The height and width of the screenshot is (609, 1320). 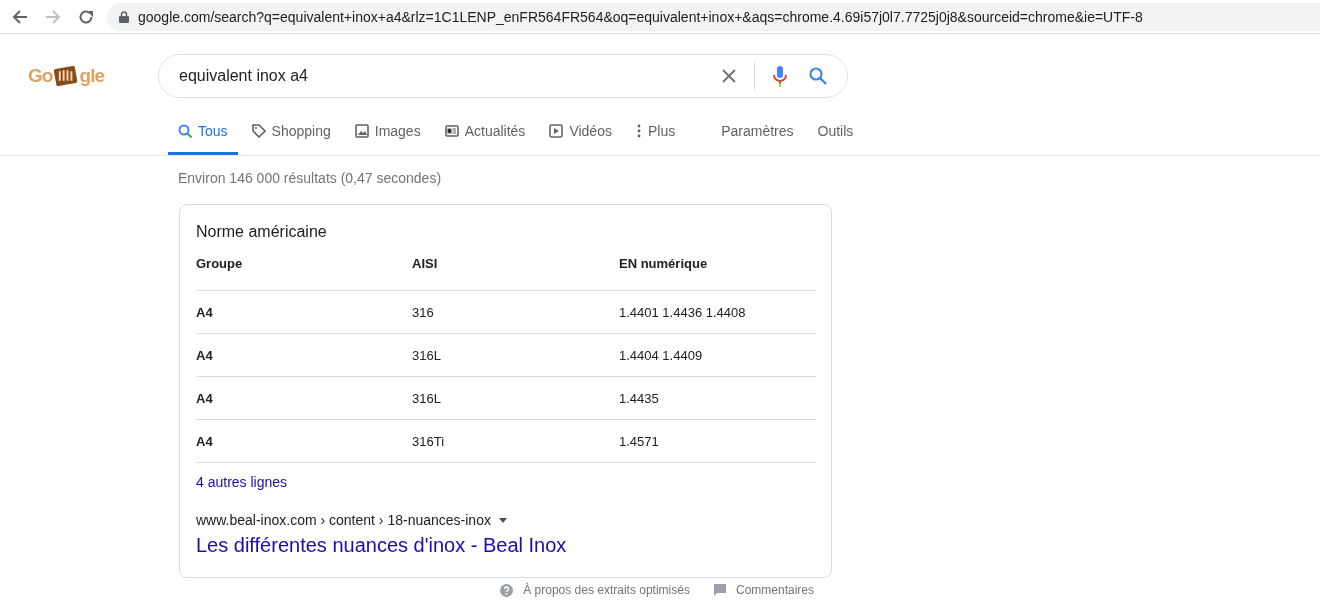 I want to click on url-text: google.com/search?q=equivalent+inox+a4&rlz=1C1LENP_enFR564FR564&oq=equivalent+inox+&aqs=chrome.4.69i57j0l7.7725j0j8&sourceid=chrome&ie=UTF-8, so click(x=640, y=16).